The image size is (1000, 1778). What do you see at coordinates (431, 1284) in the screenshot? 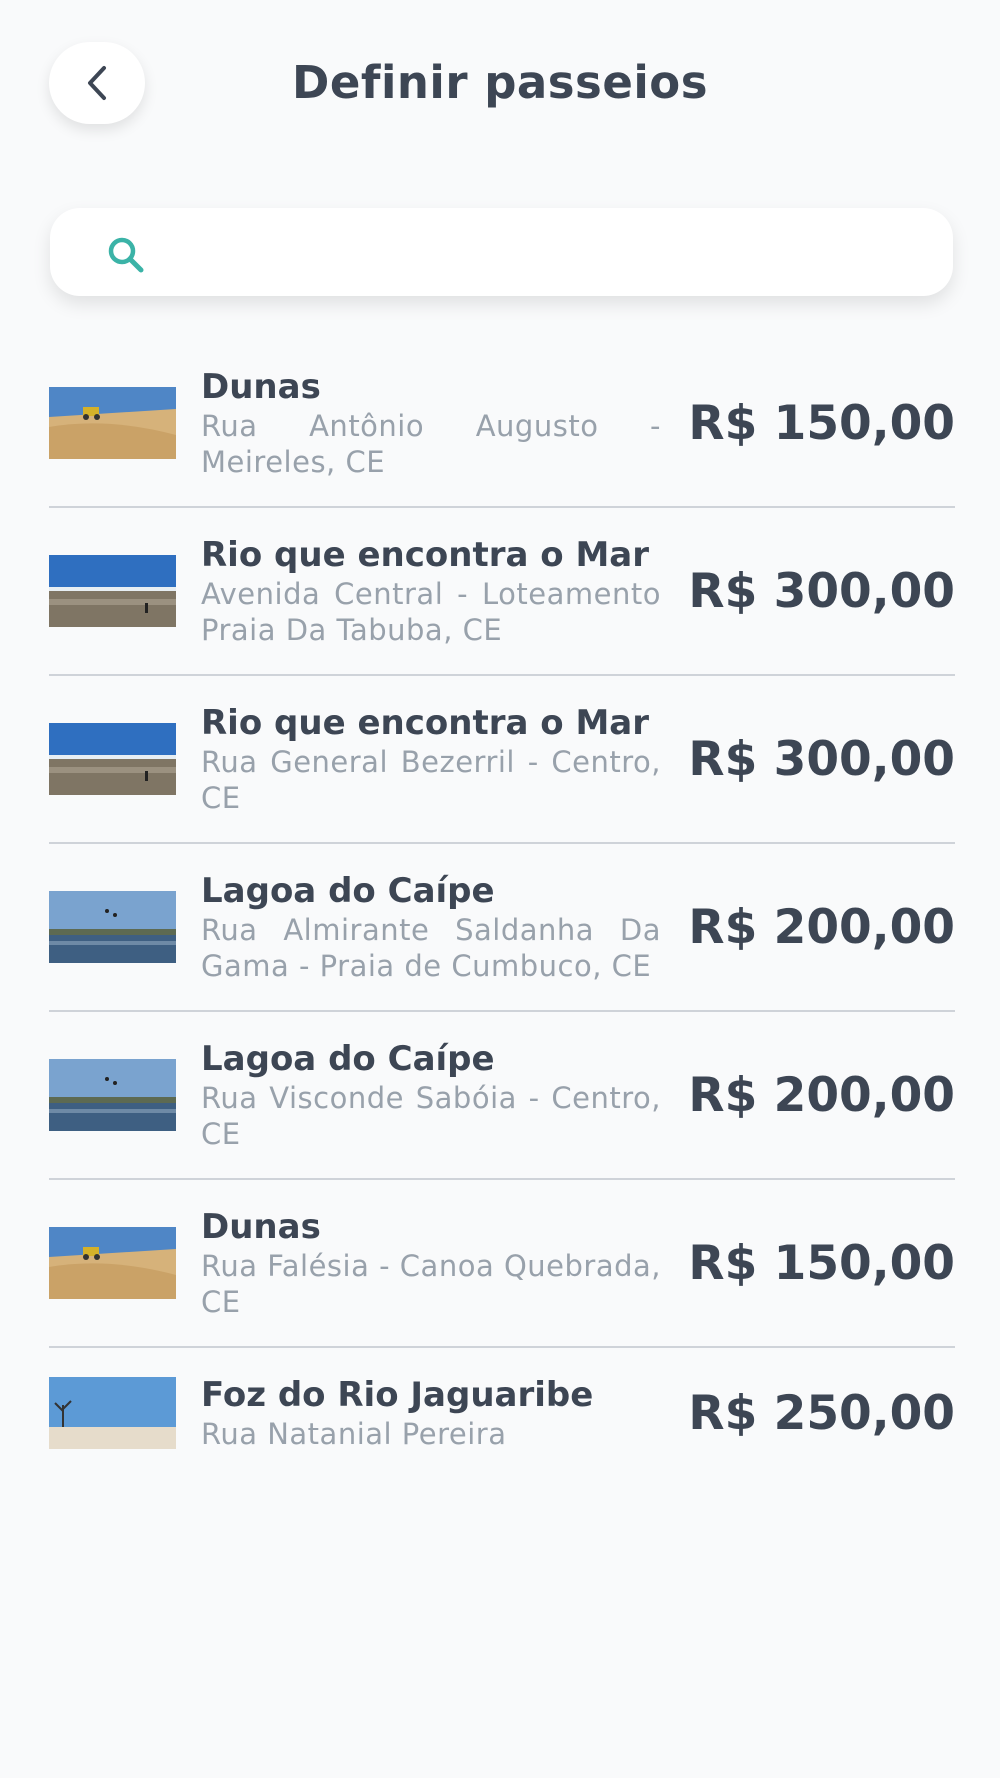
I see `tour-address: Rua Falésia - Canoa Quebrada, CE` at bounding box center [431, 1284].